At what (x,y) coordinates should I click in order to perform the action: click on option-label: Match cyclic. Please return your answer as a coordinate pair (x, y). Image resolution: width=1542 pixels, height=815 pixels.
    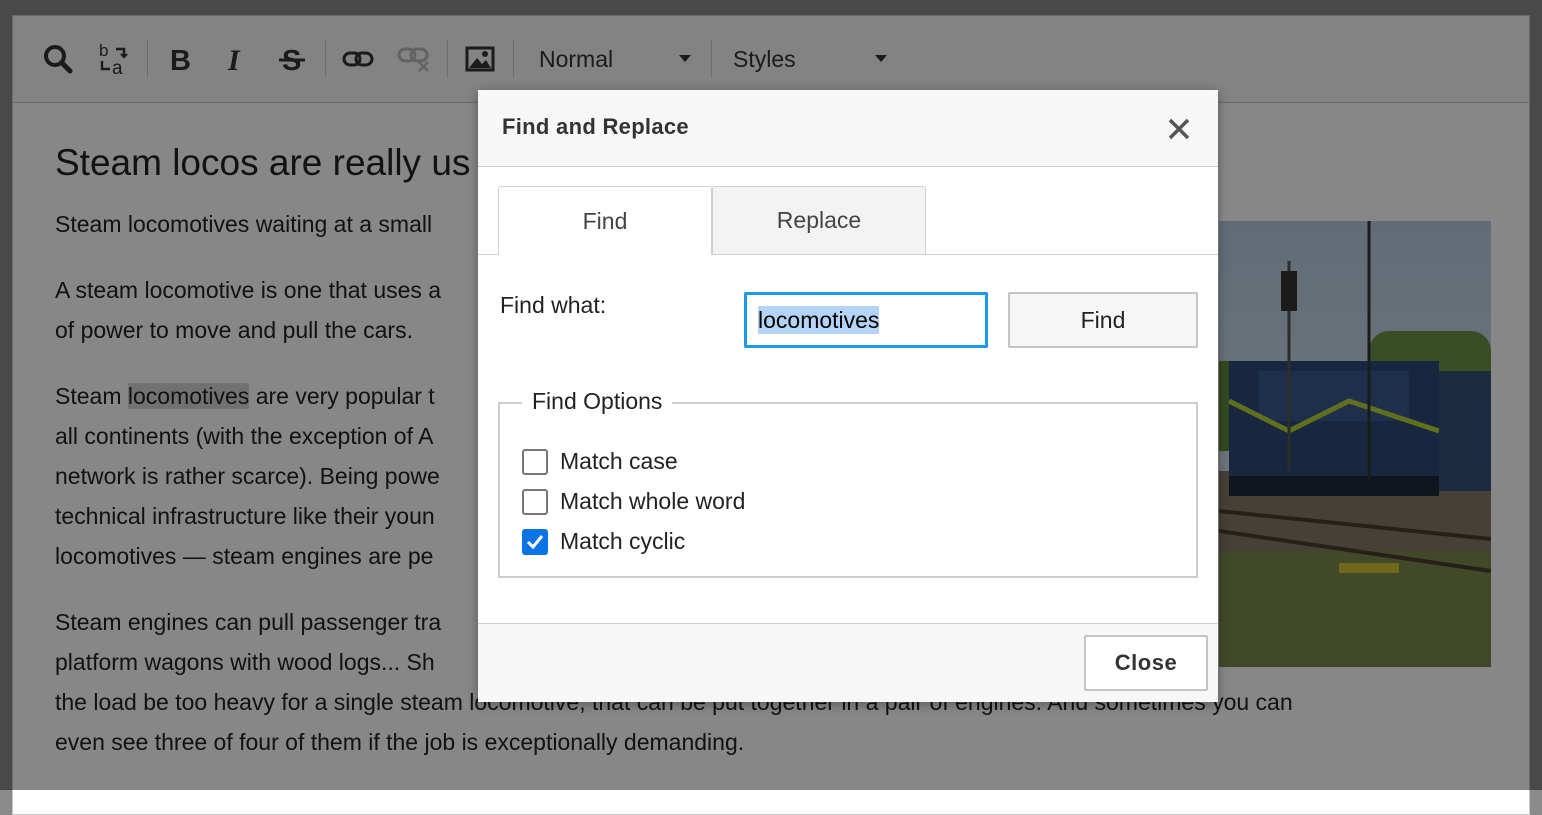
    Looking at the image, I should click on (623, 541).